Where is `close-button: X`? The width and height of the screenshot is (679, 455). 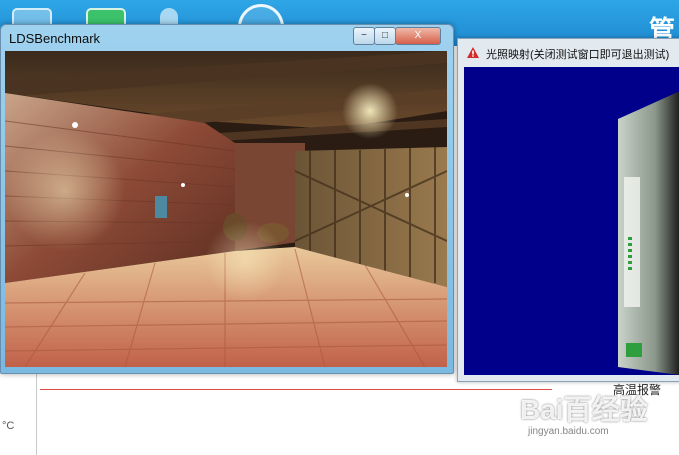
close-button: X is located at coordinates (418, 36).